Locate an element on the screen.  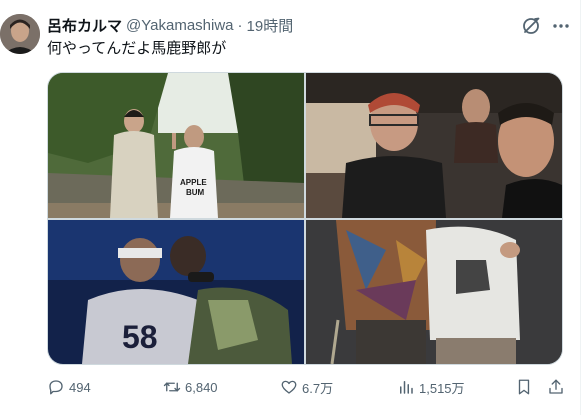
grok-icon is located at coordinates (531, 26).